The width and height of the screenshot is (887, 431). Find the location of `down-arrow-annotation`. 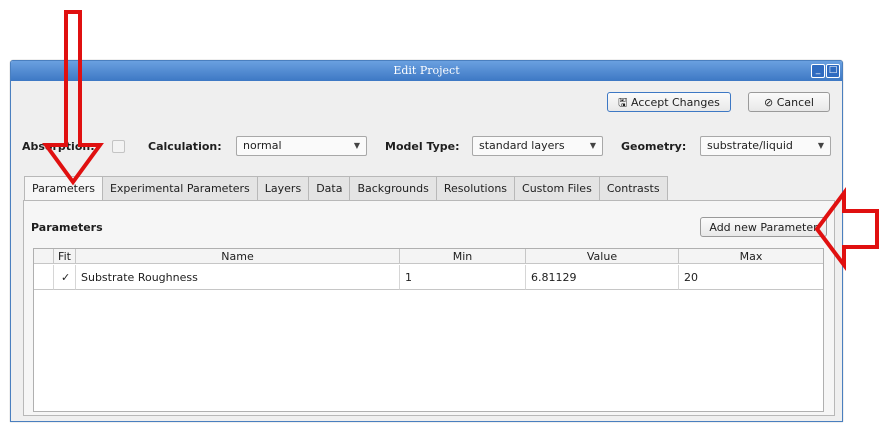

down-arrow-annotation is located at coordinates (73, 98).